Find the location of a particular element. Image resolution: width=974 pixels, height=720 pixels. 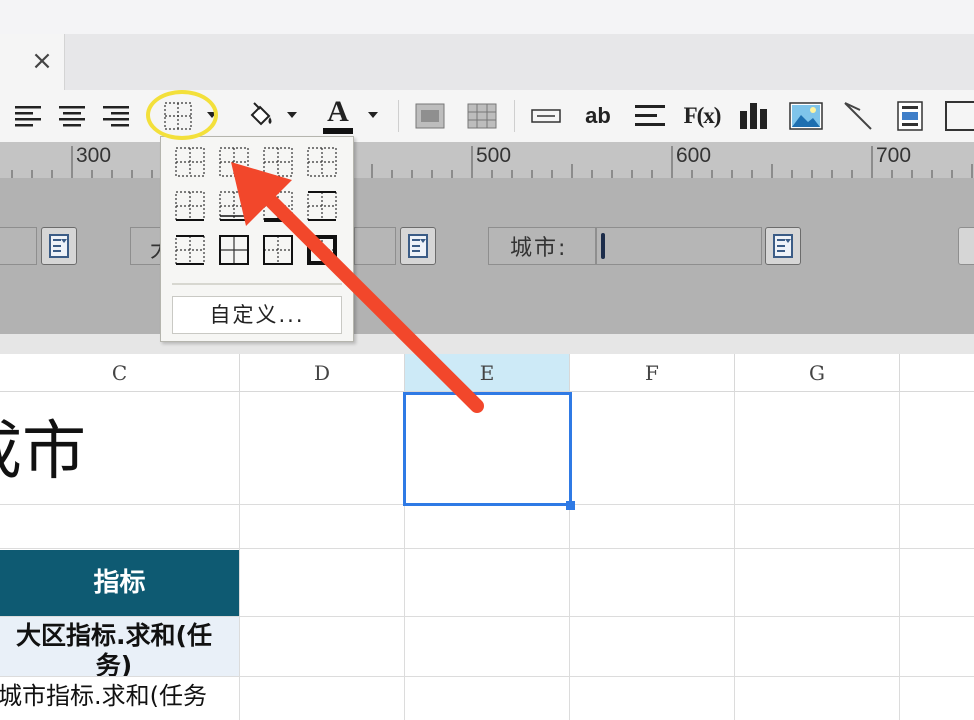

tab-strip is located at coordinates (487, 62).